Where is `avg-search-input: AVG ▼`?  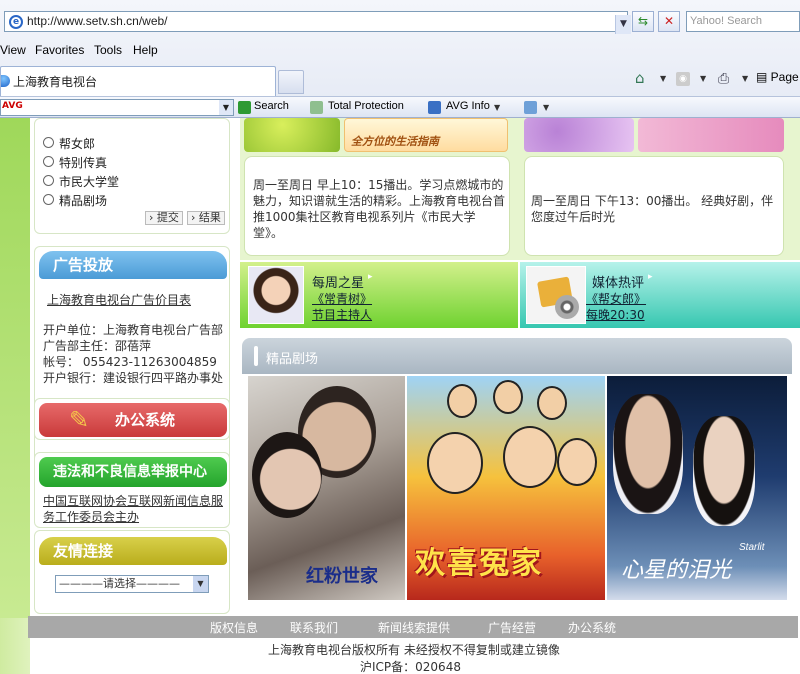 avg-search-input: AVG ▼ is located at coordinates (117, 107).